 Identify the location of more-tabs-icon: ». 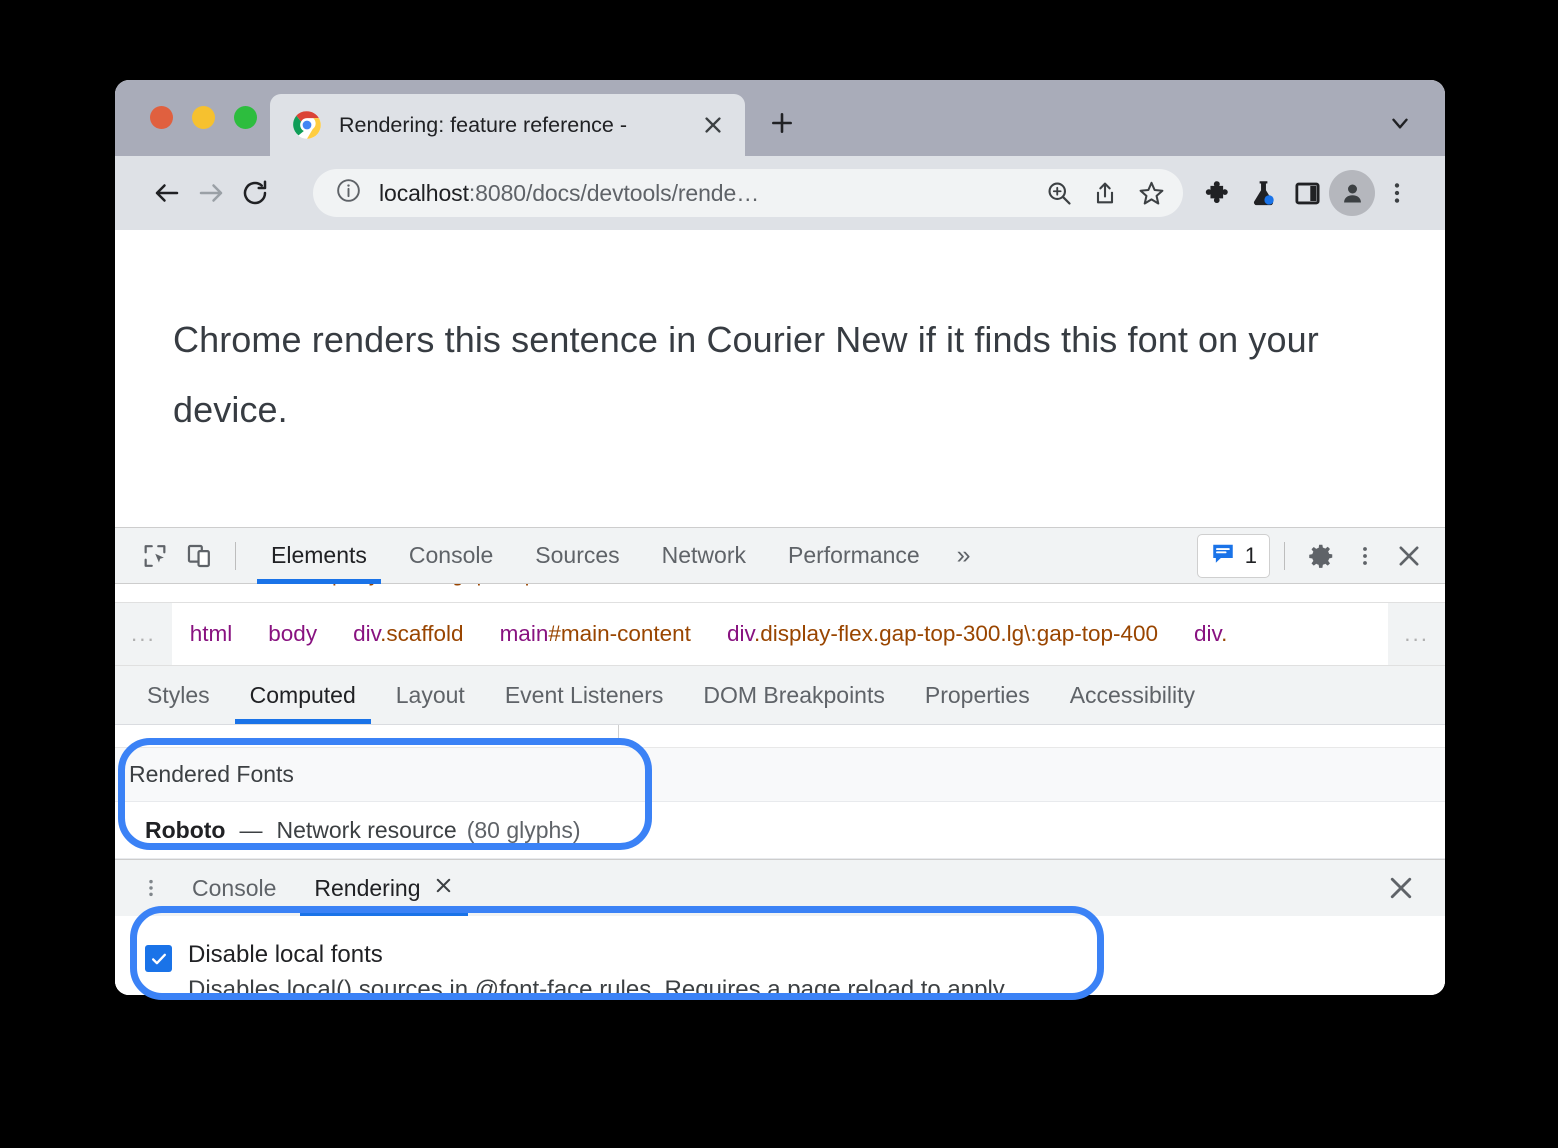
(964, 555).